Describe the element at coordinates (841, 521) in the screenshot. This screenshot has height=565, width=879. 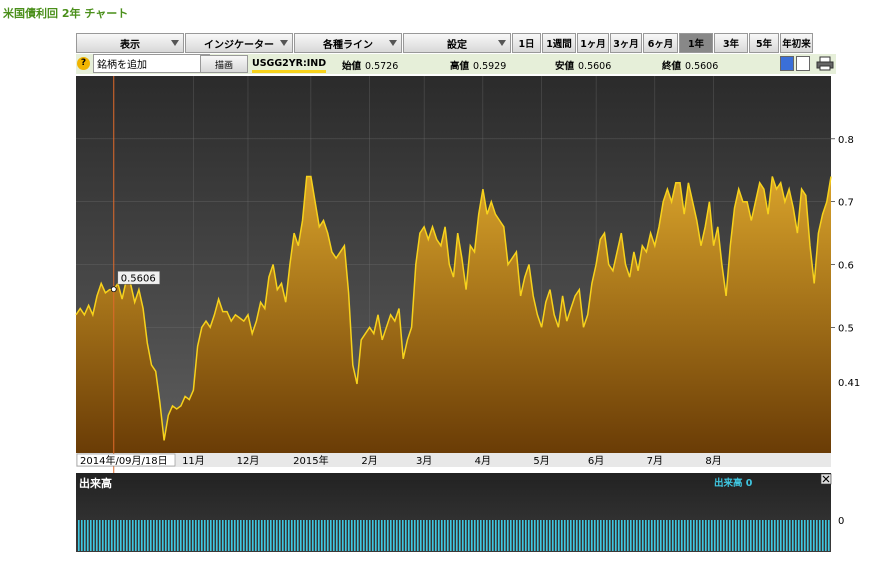
I see `volume-zero-label: 0` at that location.